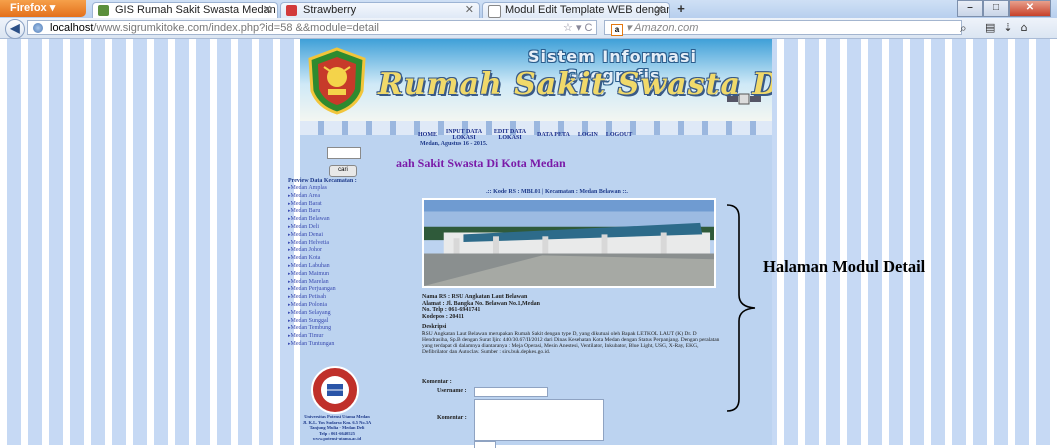 This screenshot has width=1057, height=448. Describe the element at coordinates (43, 8) in the screenshot. I see `firefox-menu-button: Firefox ▾` at that location.